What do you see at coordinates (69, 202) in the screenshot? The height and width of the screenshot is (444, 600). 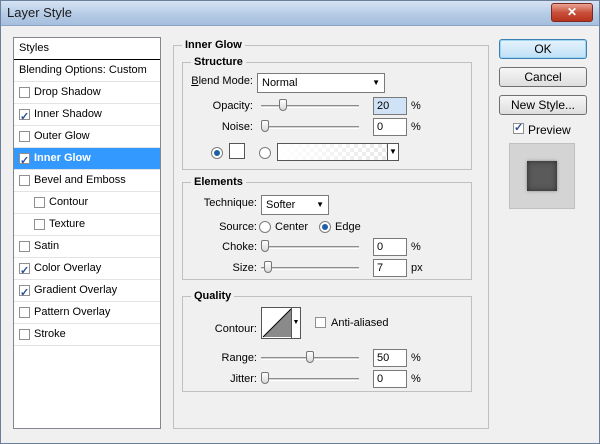 I see `style-item-label: Contour` at bounding box center [69, 202].